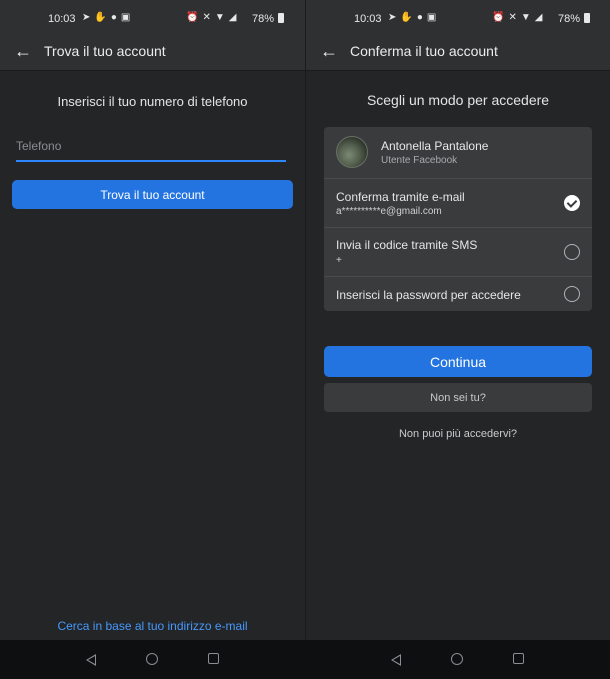 The image size is (610, 679). What do you see at coordinates (428, 295) in the screenshot?
I see `option-password-label: Inserisci la password per accedere` at bounding box center [428, 295].